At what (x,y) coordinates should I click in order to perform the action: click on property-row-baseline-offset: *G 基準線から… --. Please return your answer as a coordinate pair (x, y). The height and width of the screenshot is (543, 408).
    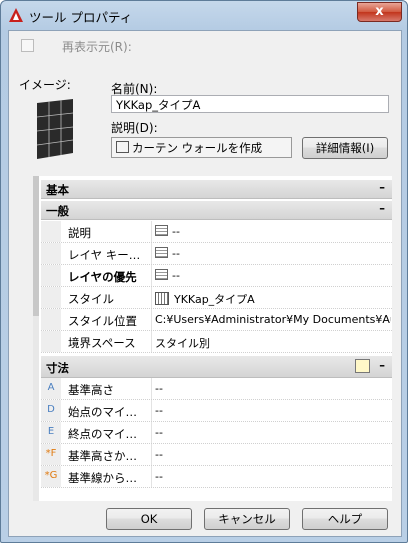
    Looking at the image, I should click on (216, 477).